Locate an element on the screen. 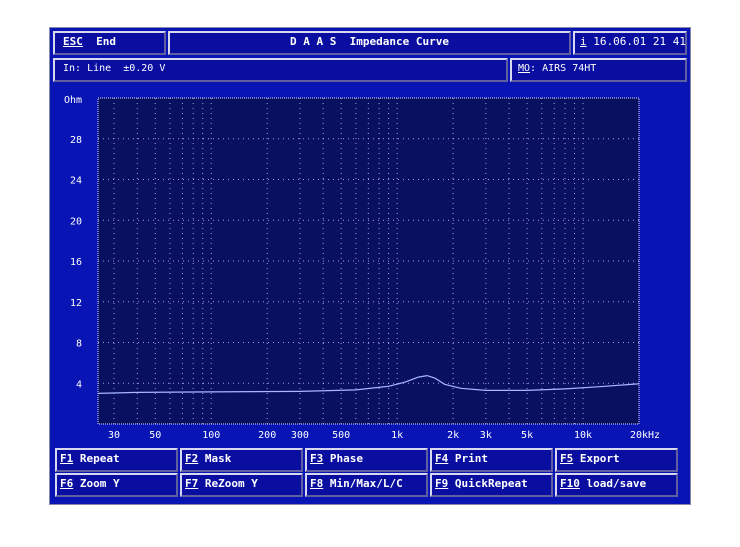  fkey-label: Repeat is located at coordinates (99, 458).